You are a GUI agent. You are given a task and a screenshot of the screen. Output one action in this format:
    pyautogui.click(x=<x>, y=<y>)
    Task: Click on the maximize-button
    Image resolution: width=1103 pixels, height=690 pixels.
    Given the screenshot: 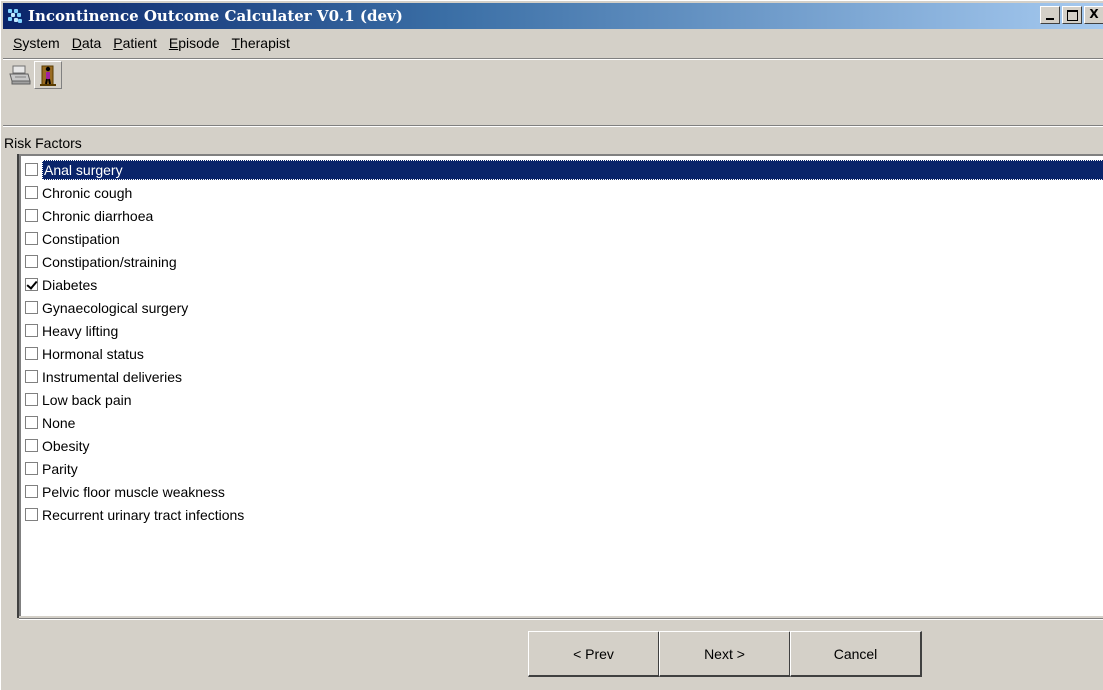 What is the action you would take?
    pyautogui.click(x=1072, y=15)
    